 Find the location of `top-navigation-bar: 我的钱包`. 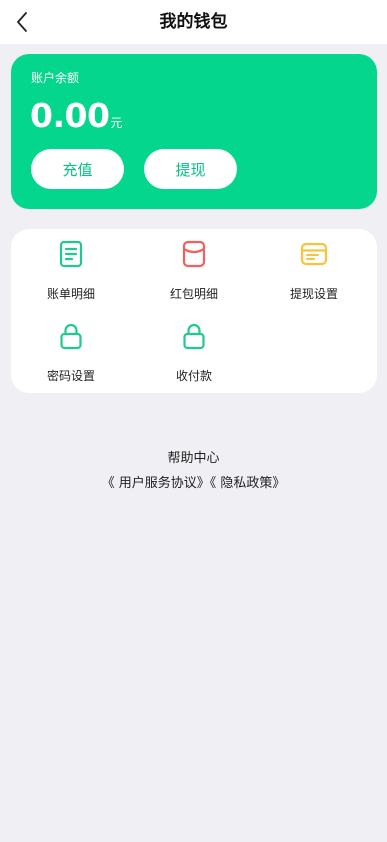

top-navigation-bar: 我的钱包 is located at coordinates (193, 22).